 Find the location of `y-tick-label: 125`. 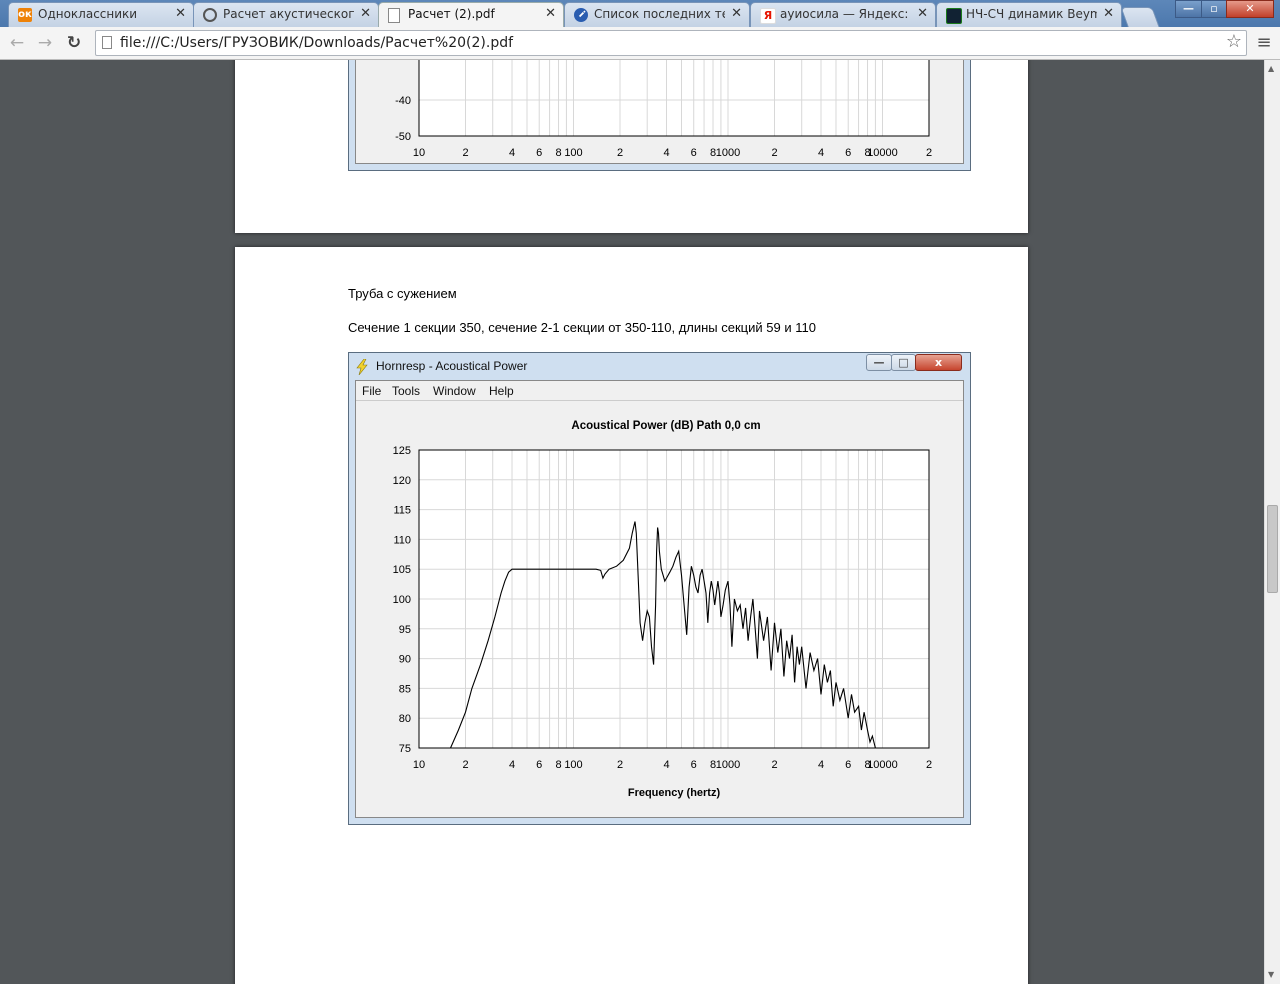

y-tick-label: 125 is located at coordinates (402, 451).